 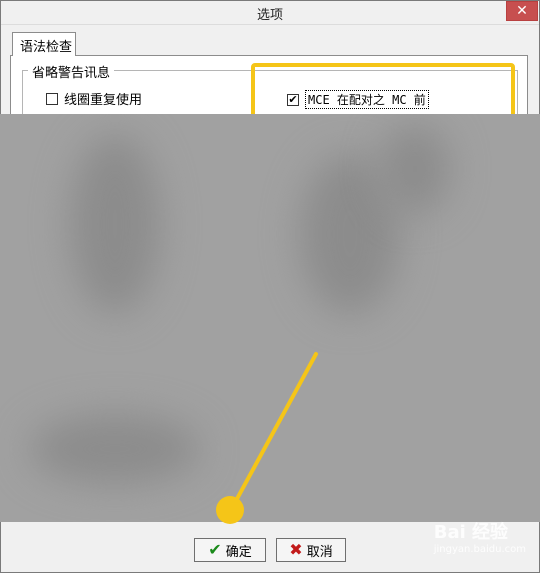 I want to click on title-bar: 选项 ✕, so click(x=270, y=13).